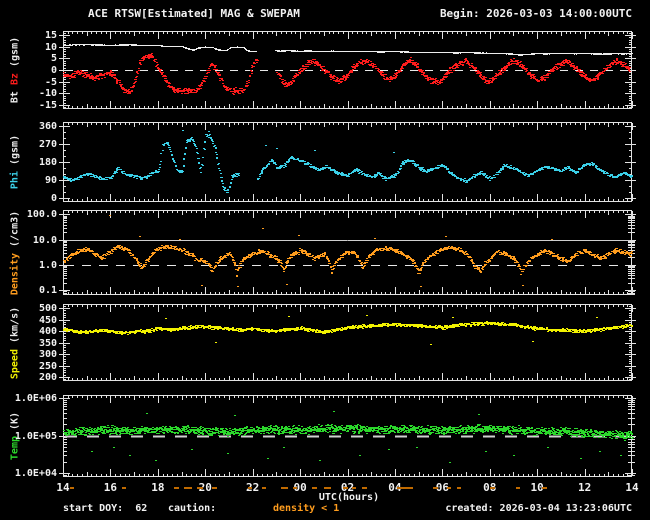 The width and height of the screenshot is (650, 520). Describe the element at coordinates (44, 240) in the screenshot. I see `y-tick-label: 10.0` at that location.